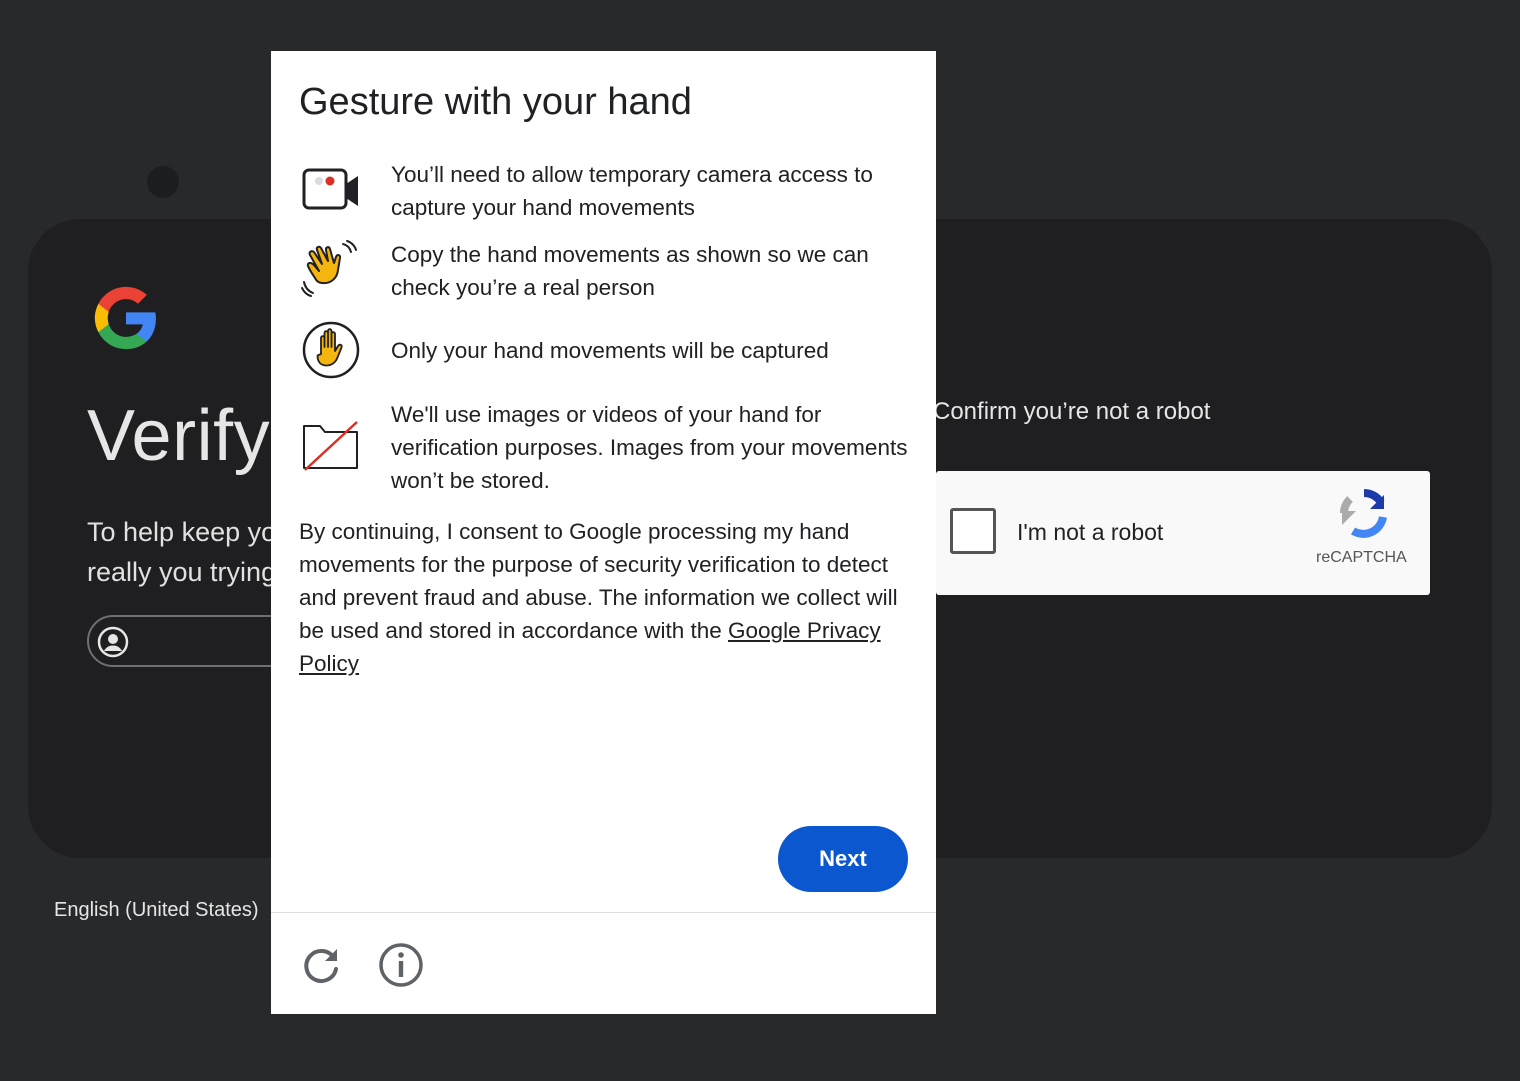 This screenshot has width=1520, height=1081. Describe the element at coordinates (125, 318) in the screenshot. I see `google-logo-icon` at that location.